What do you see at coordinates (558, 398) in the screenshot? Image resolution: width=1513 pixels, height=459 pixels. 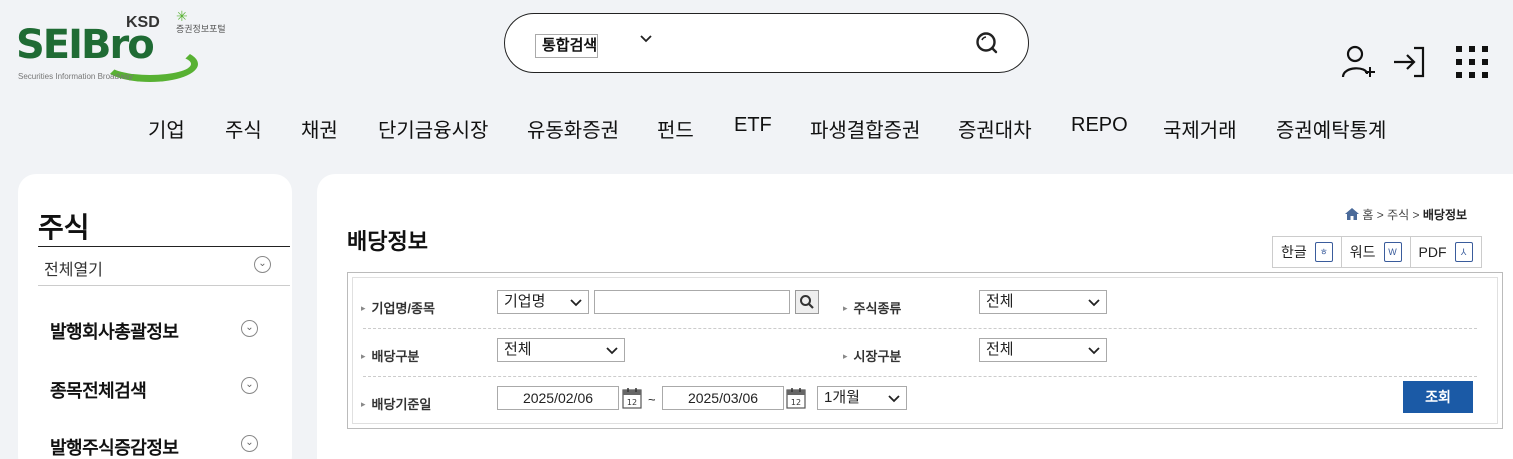 I see `date-from-input: 2025/02/06` at bounding box center [558, 398].